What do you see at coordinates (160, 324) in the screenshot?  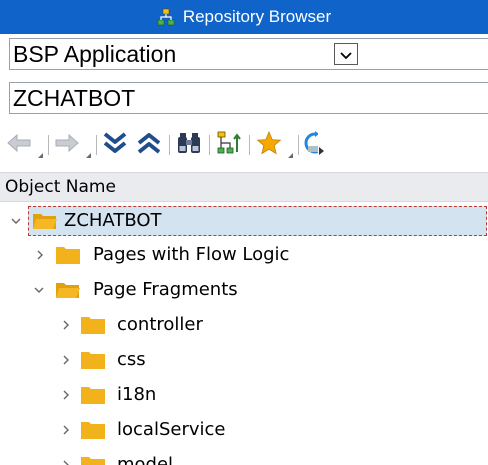 I see `tree-node-label: controller` at bounding box center [160, 324].